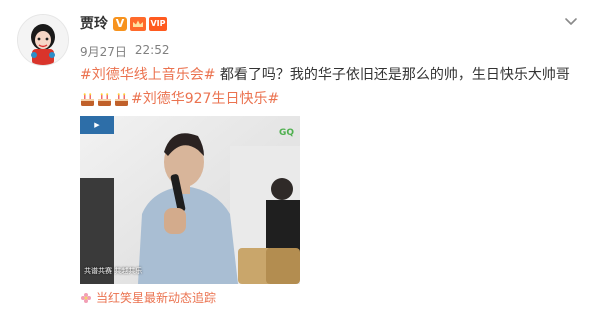 The width and height of the screenshot is (594, 317). I want to click on post-meta: 9月27日 22:52, so click(125, 51).